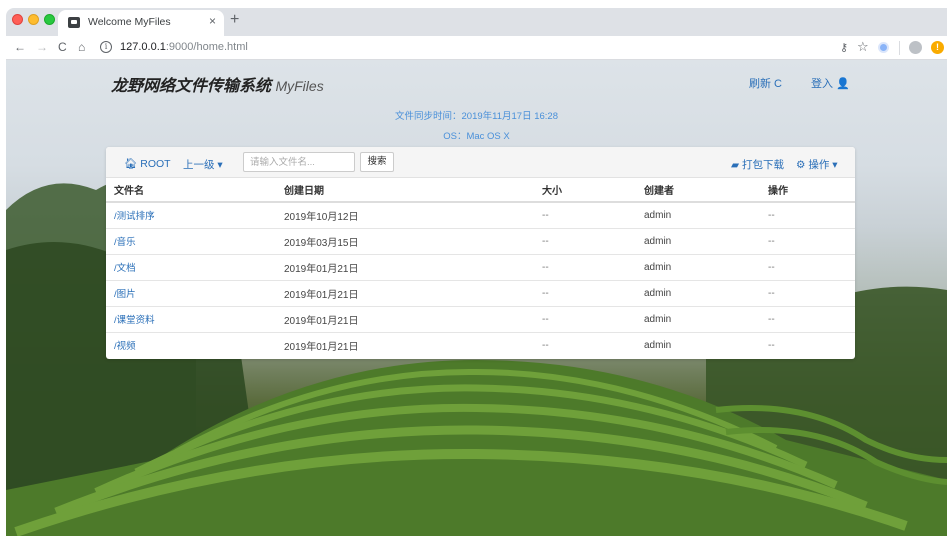  Describe the element at coordinates (191, 86) in the screenshot. I see `brand-name: 龙野网络文件传输系统` at that location.